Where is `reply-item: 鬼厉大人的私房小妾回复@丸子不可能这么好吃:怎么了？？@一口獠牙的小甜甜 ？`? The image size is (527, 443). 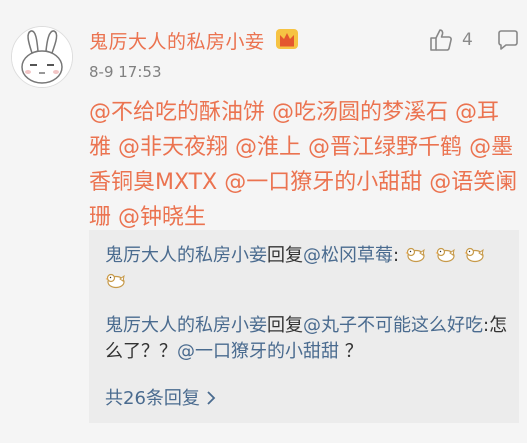
reply-item: 鬼厉大人的私房小妾回复@丸子不可能这么好吃:怎么了？？@一口獠牙的小甜甜 ？ is located at coordinates (307, 339).